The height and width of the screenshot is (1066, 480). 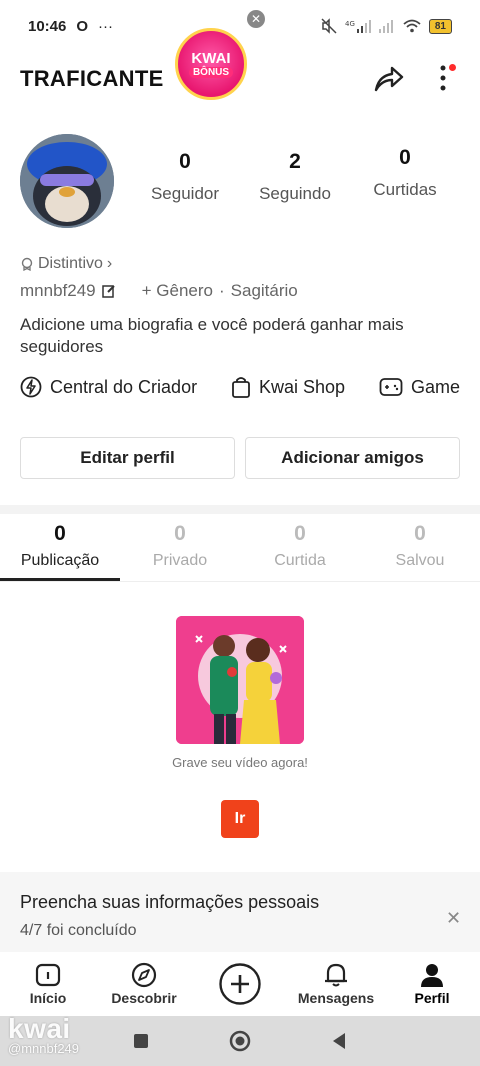 What do you see at coordinates (144, 998) in the screenshot?
I see `nav-label: Descobrir` at bounding box center [144, 998].